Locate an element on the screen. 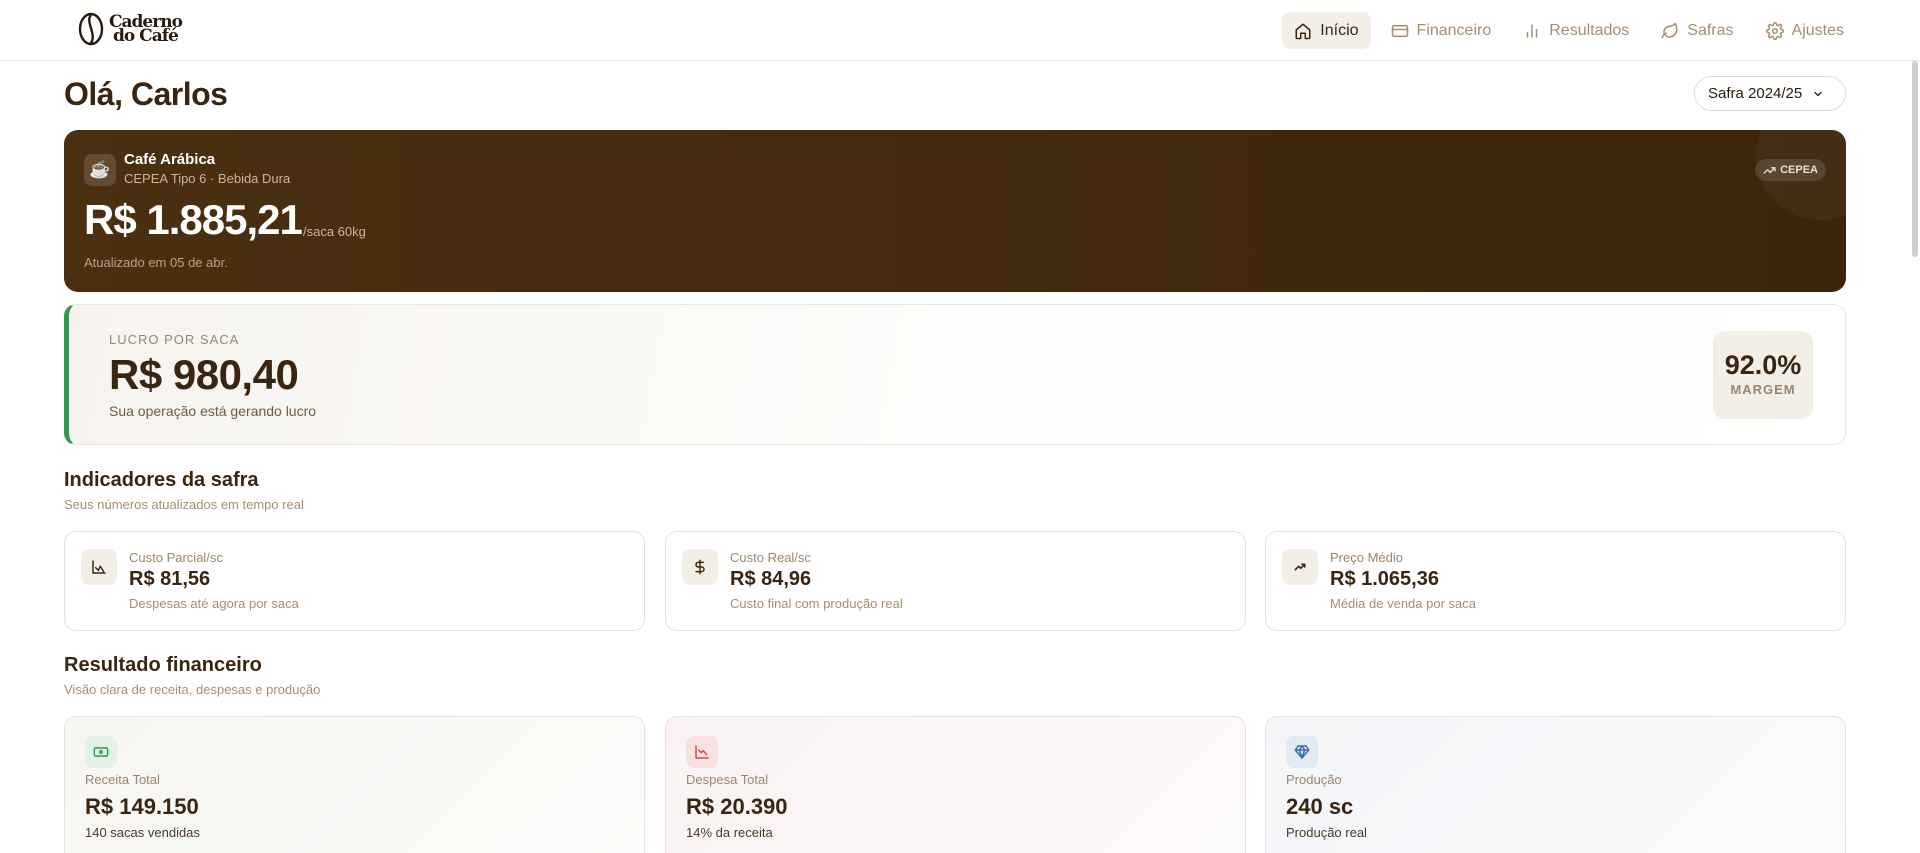 The image size is (1920, 853). indicator-label: Preço Médio is located at coordinates (1366, 557).